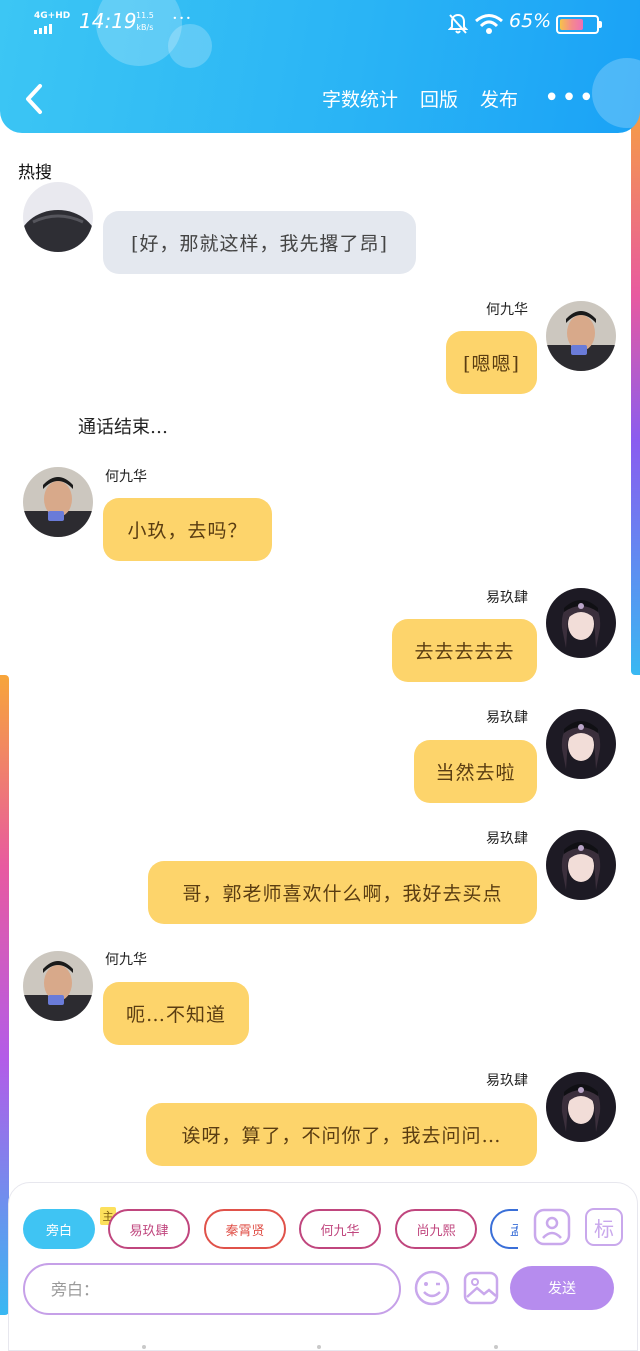  What do you see at coordinates (52, 16) in the screenshot?
I see `network-type: 4G+HD` at bounding box center [52, 16].